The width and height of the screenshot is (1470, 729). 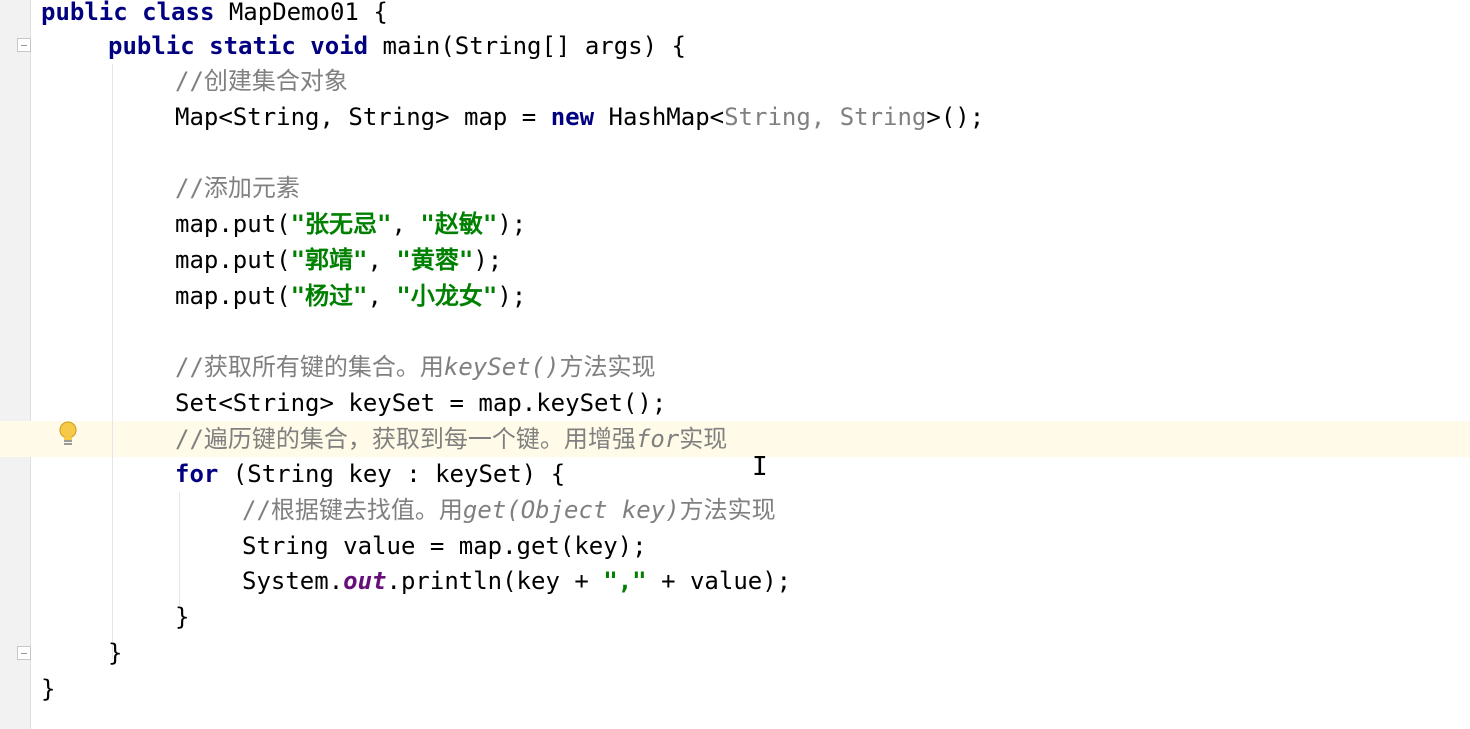 I want to click on code-line-close-main: }, so click(x=115, y=653).